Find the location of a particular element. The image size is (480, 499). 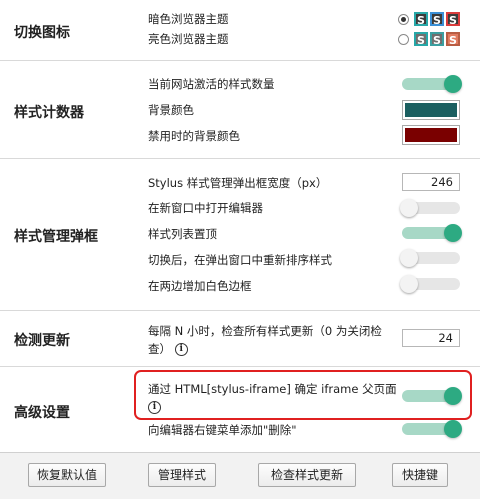

badge-bg-color-fill is located at coordinates (431, 110).